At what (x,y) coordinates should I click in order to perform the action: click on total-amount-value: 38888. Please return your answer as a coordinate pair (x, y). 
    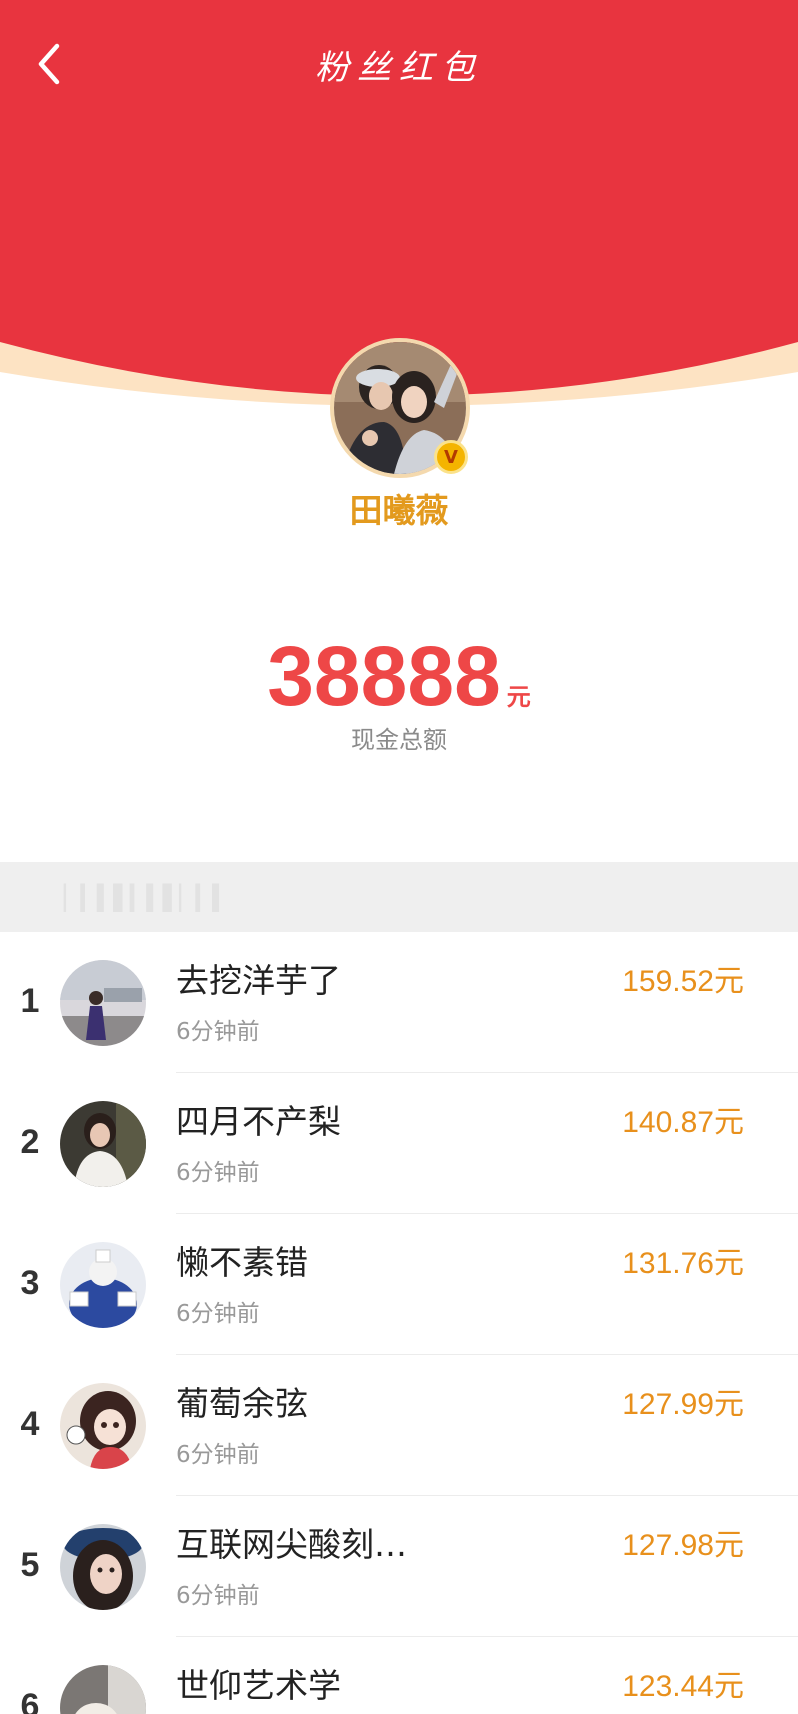
    Looking at the image, I should click on (384, 676).